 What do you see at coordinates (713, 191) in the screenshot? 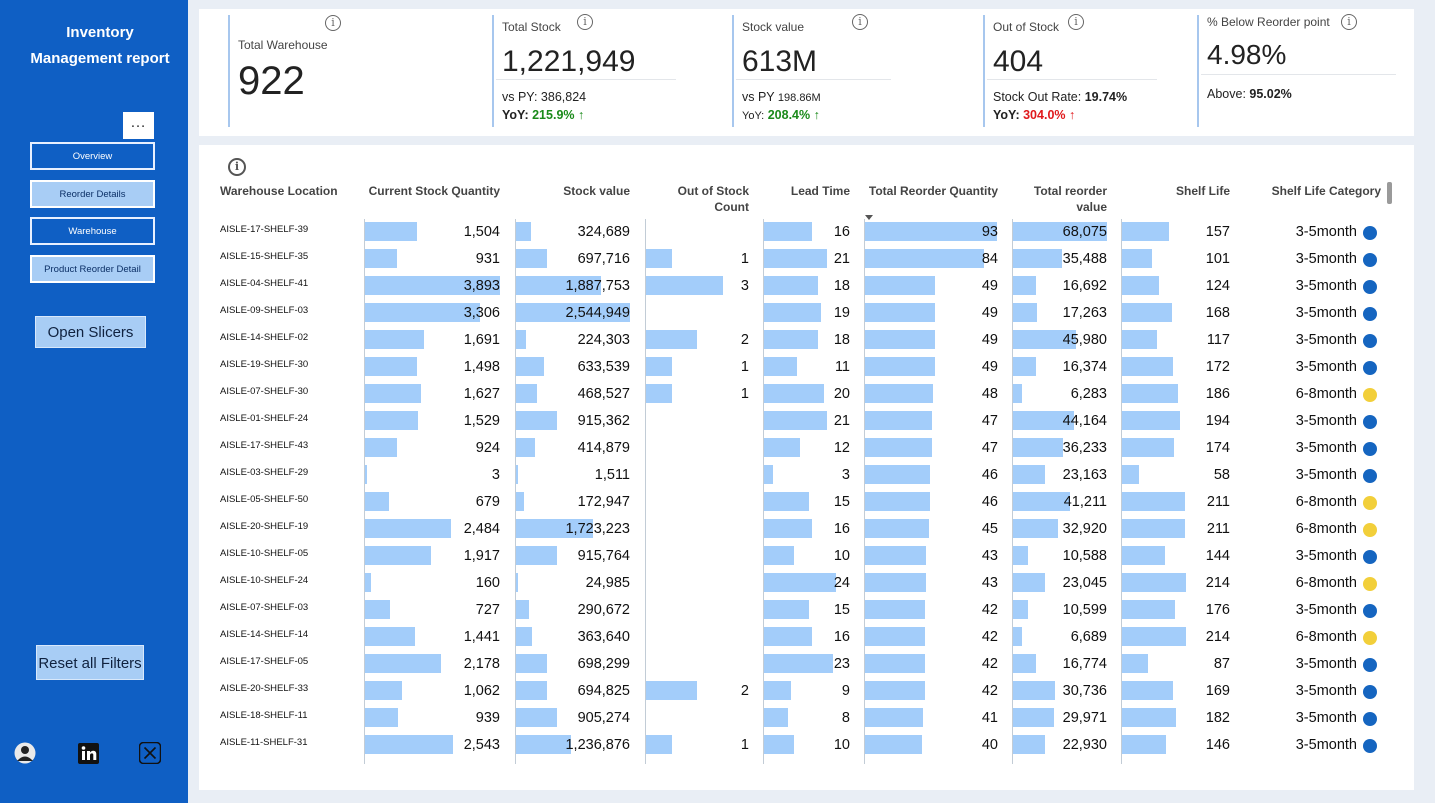
I see `header-line: Out of Stock` at bounding box center [713, 191].